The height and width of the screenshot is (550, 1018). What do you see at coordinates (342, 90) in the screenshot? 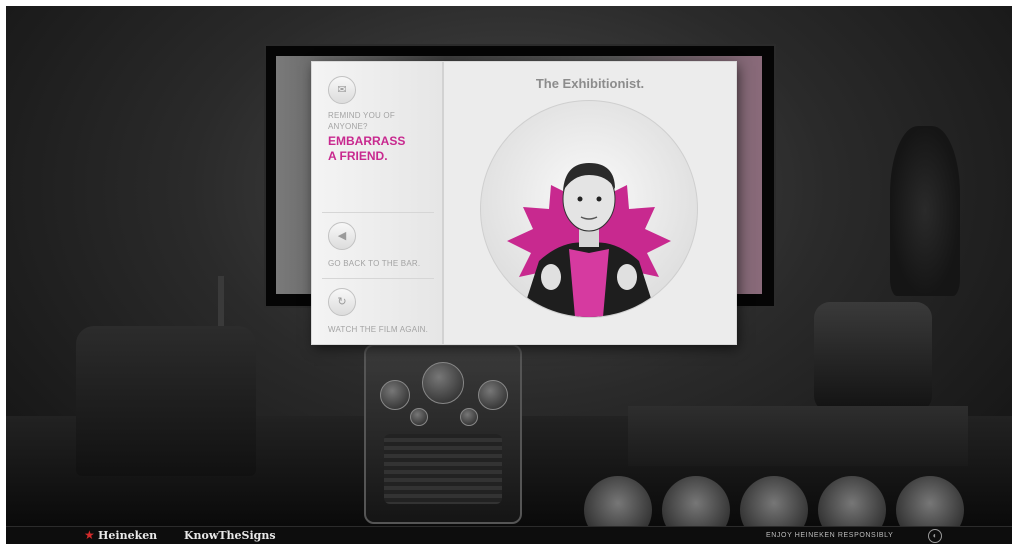
I see `mail-icon: ✉` at bounding box center [342, 90].